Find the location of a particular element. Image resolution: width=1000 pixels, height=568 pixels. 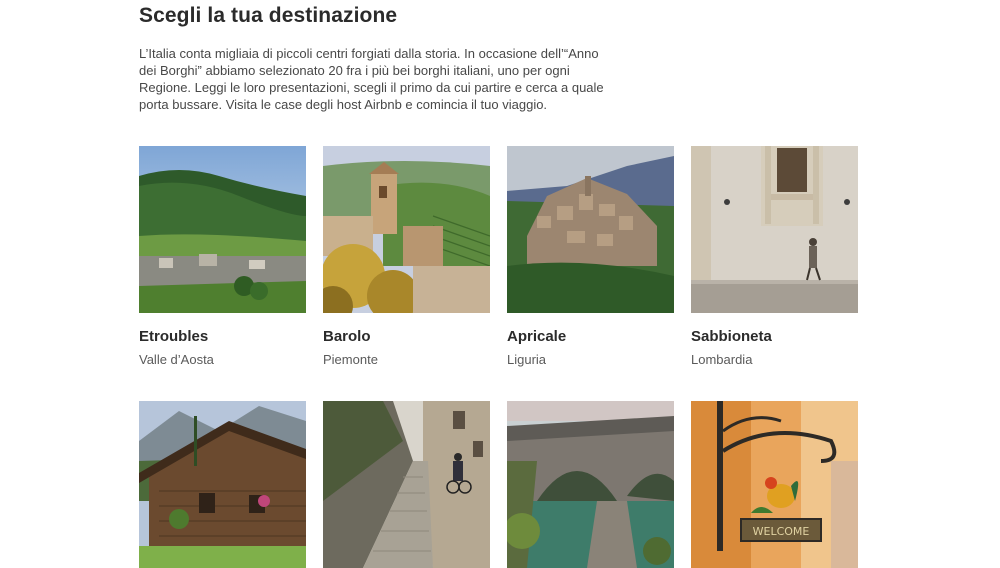

destination-name: Barolo is located at coordinates (347, 336).